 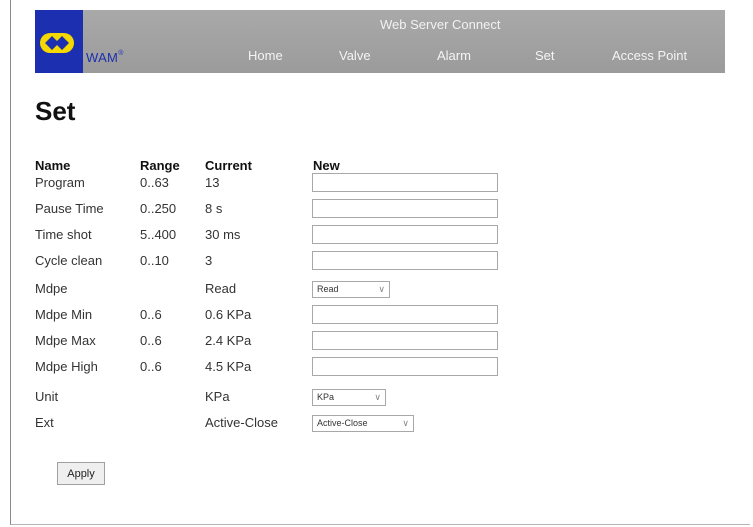 I want to click on row-range: 0..63, so click(x=154, y=182).